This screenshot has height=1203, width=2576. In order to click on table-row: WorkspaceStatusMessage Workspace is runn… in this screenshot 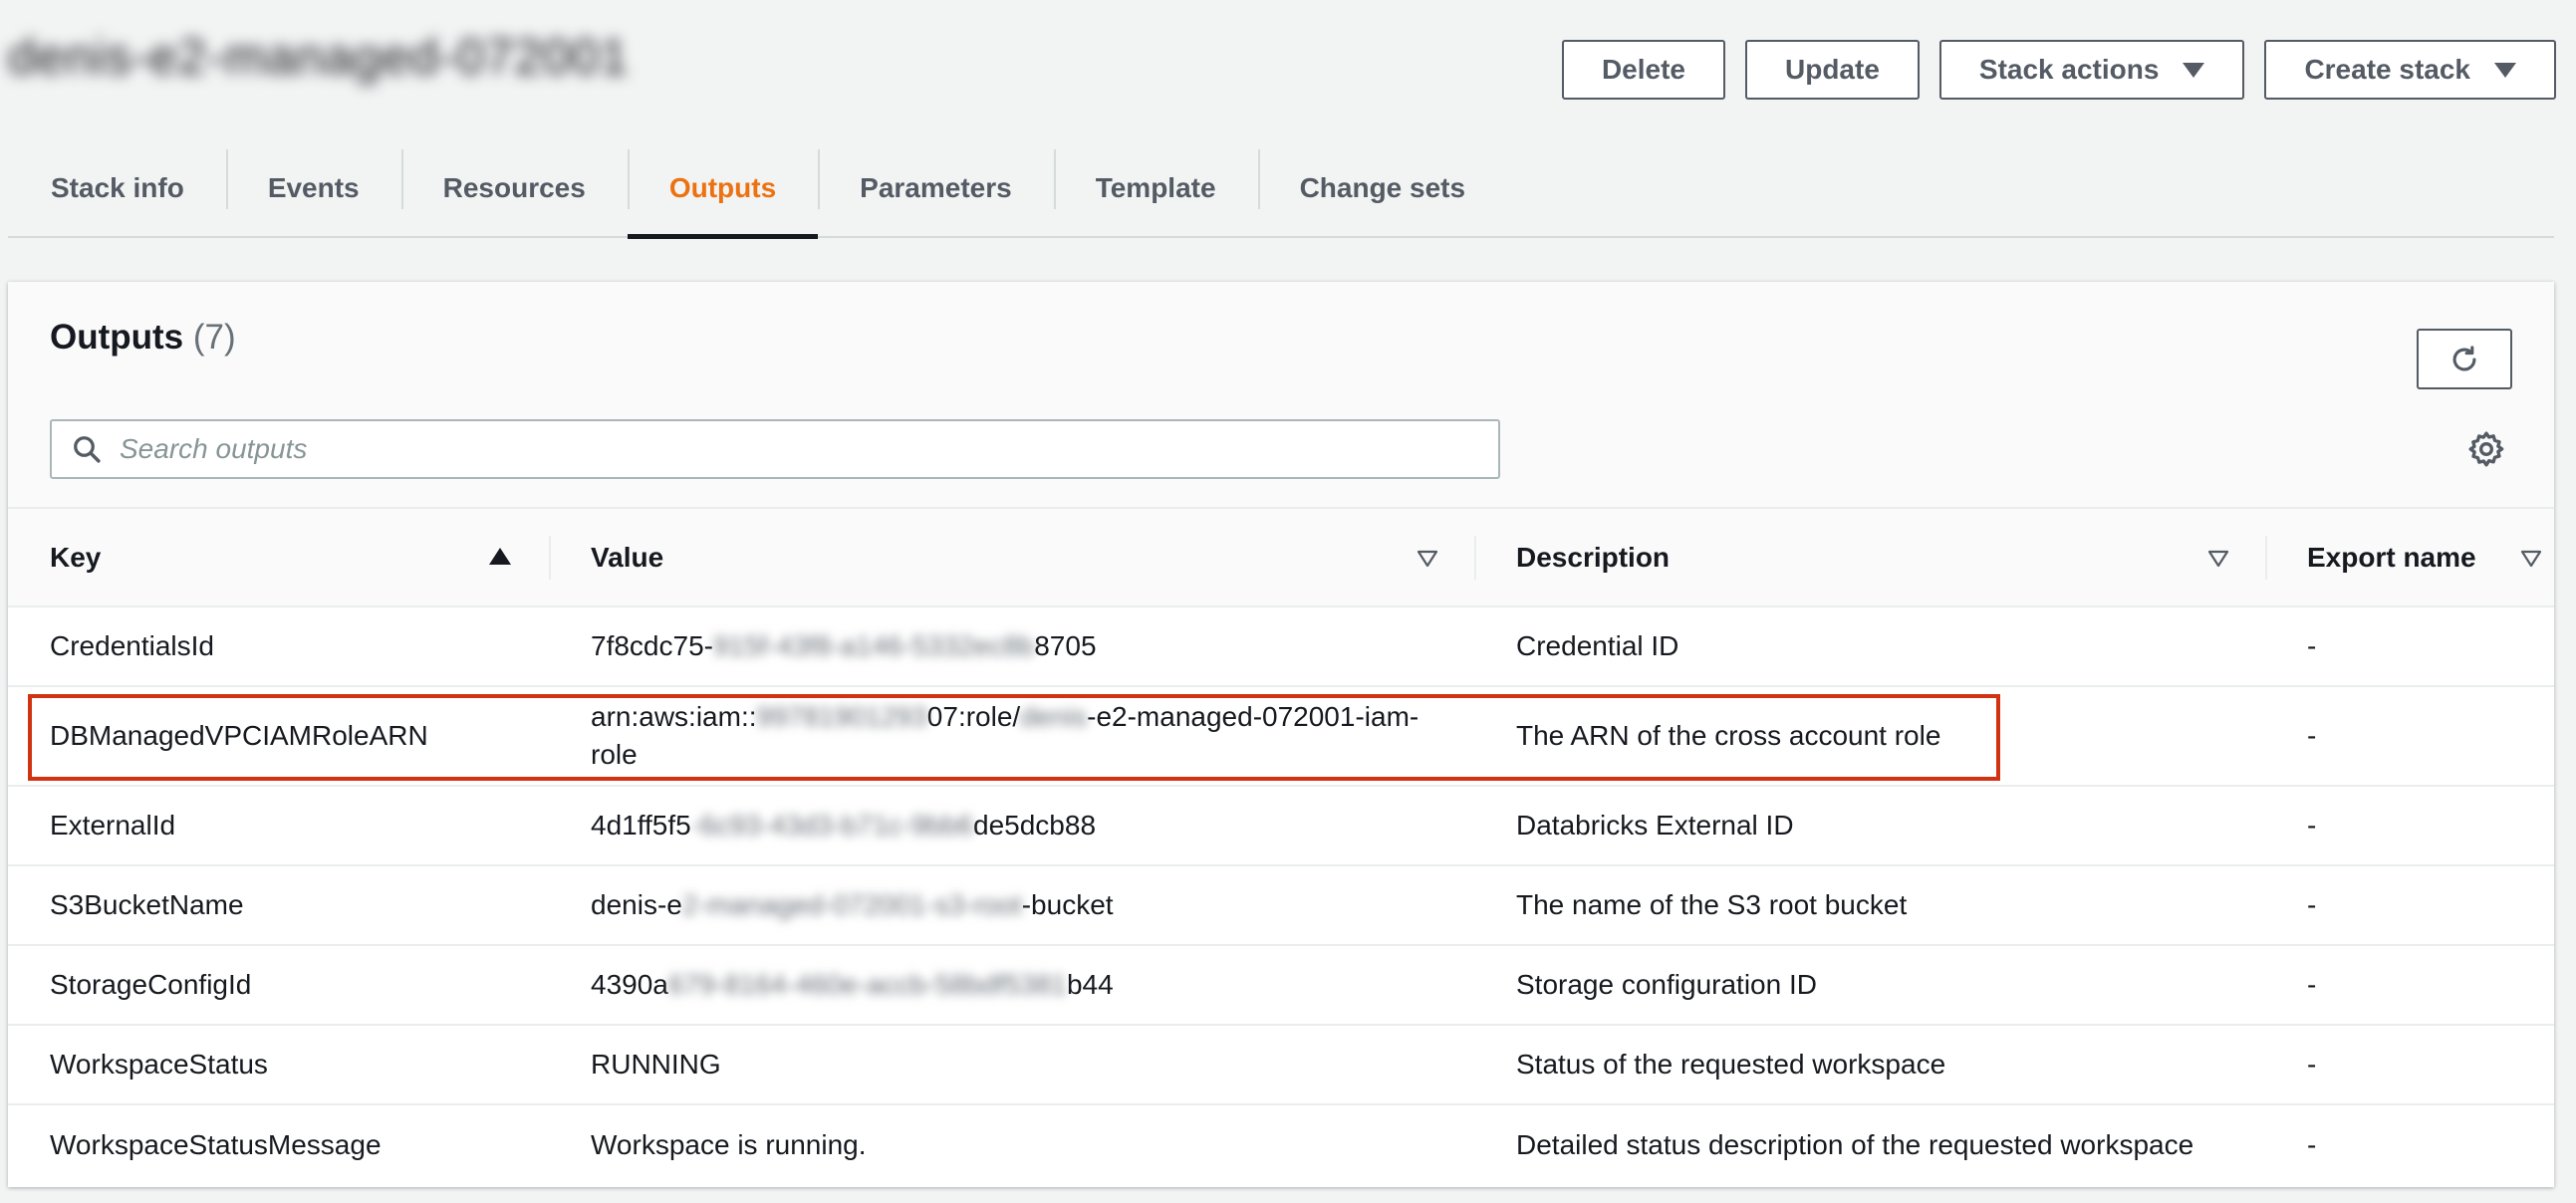, I will do `click(1281, 1145)`.